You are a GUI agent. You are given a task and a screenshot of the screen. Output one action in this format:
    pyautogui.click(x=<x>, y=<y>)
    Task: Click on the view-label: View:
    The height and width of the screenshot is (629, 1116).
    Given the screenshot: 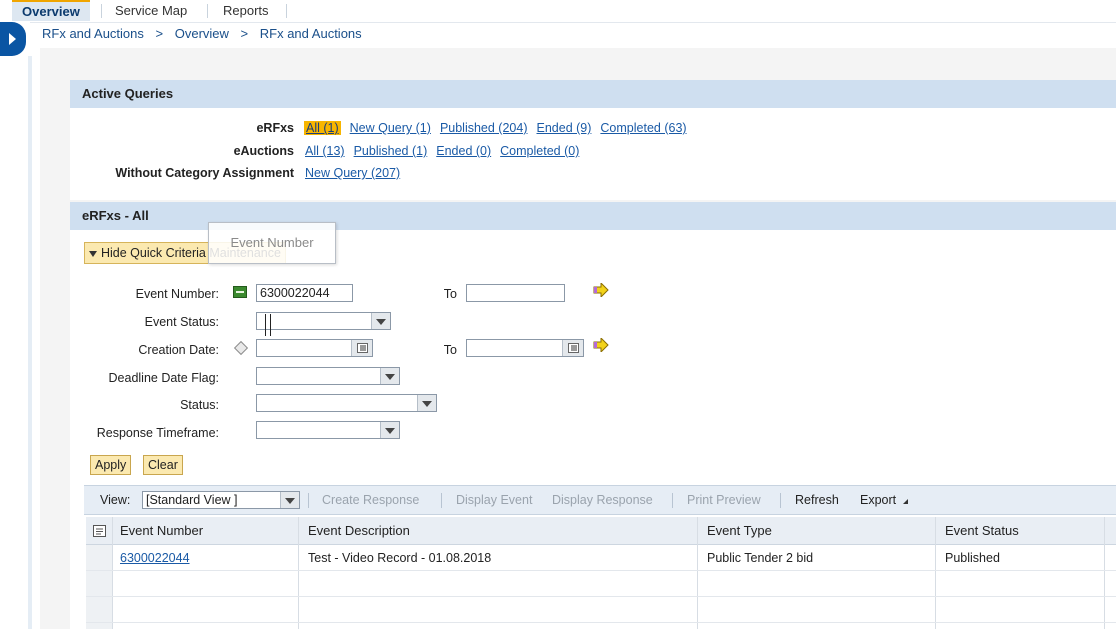 What is the action you would take?
    pyautogui.click(x=115, y=500)
    